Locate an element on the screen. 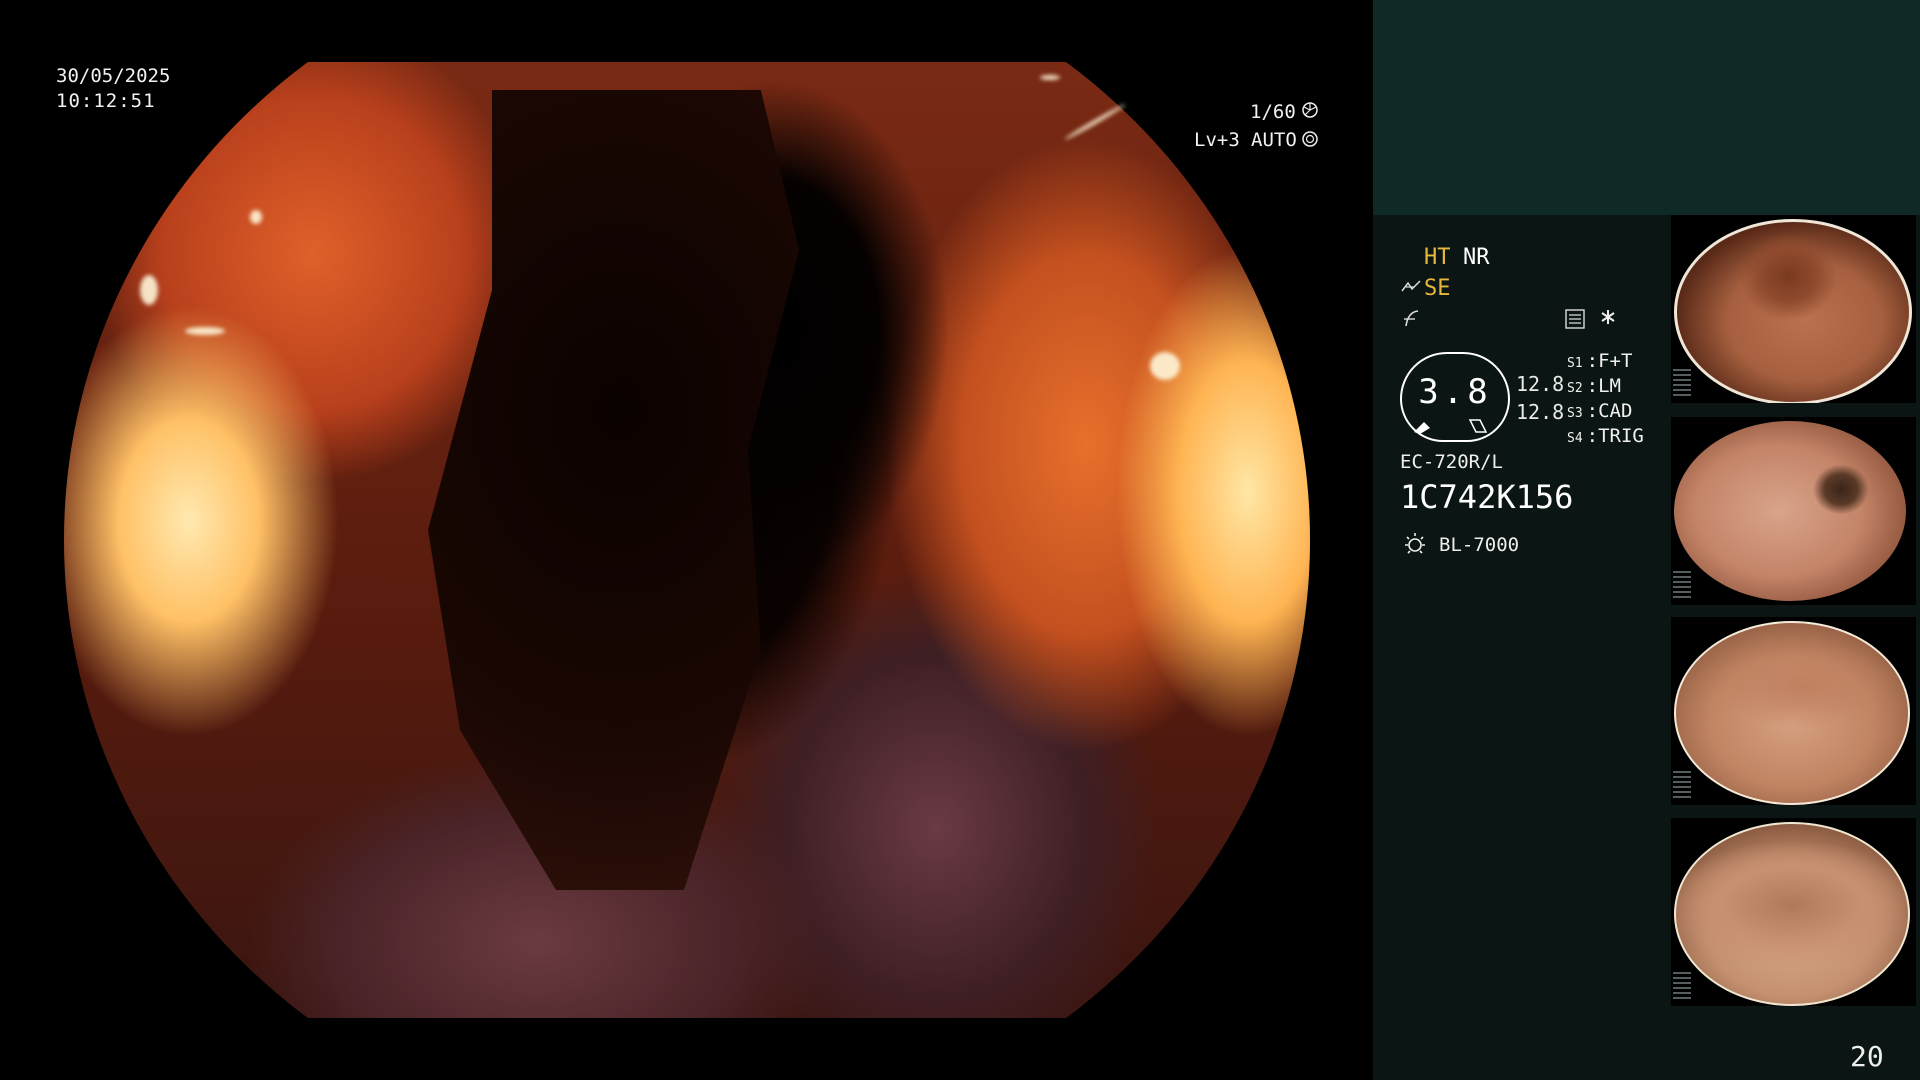 The height and width of the screenshot is (1080, 1920). side-value-2: 12.8 is located at coordinates (1540, 412).